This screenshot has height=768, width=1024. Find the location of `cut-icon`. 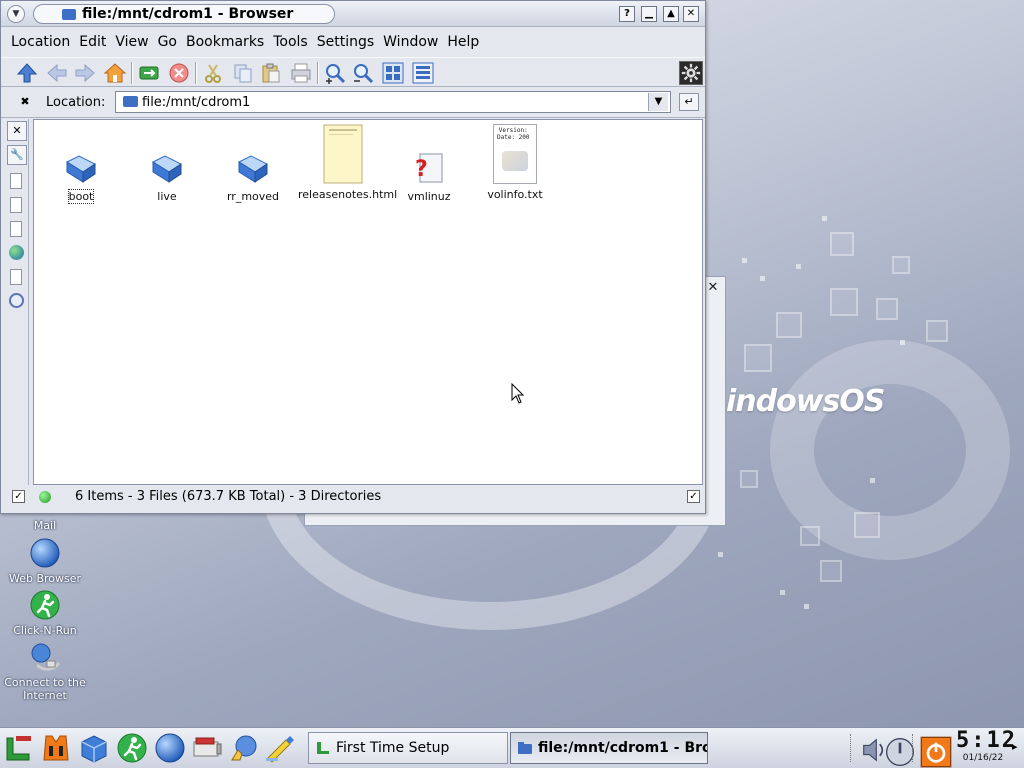

cut-icon is located at coordinates (213, 73).